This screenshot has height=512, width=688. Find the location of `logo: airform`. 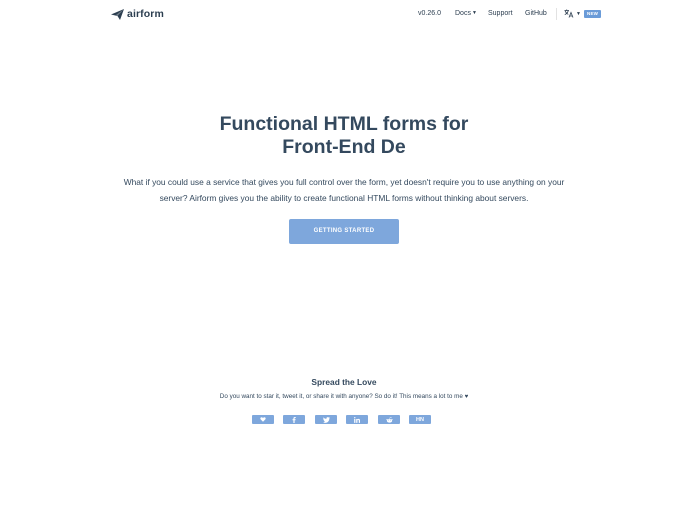

logo: airform is located at coordinates (137, 14).